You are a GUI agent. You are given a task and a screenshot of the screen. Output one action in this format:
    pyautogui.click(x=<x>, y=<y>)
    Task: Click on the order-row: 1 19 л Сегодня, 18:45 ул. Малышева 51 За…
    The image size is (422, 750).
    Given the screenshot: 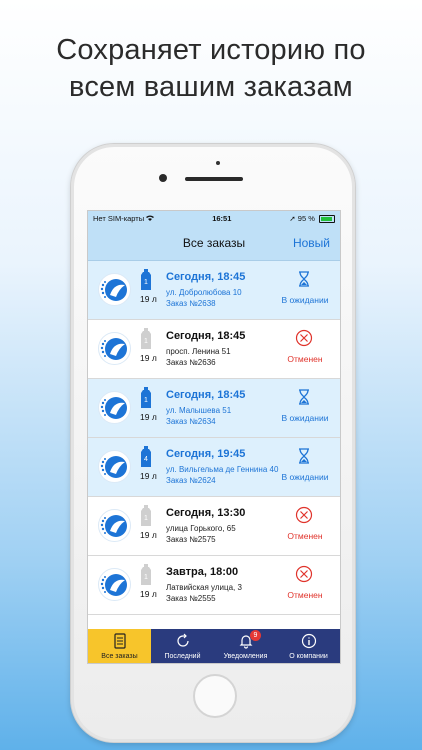 What is the action you would take?
    pyautogui.click(x=214, y=408)
    